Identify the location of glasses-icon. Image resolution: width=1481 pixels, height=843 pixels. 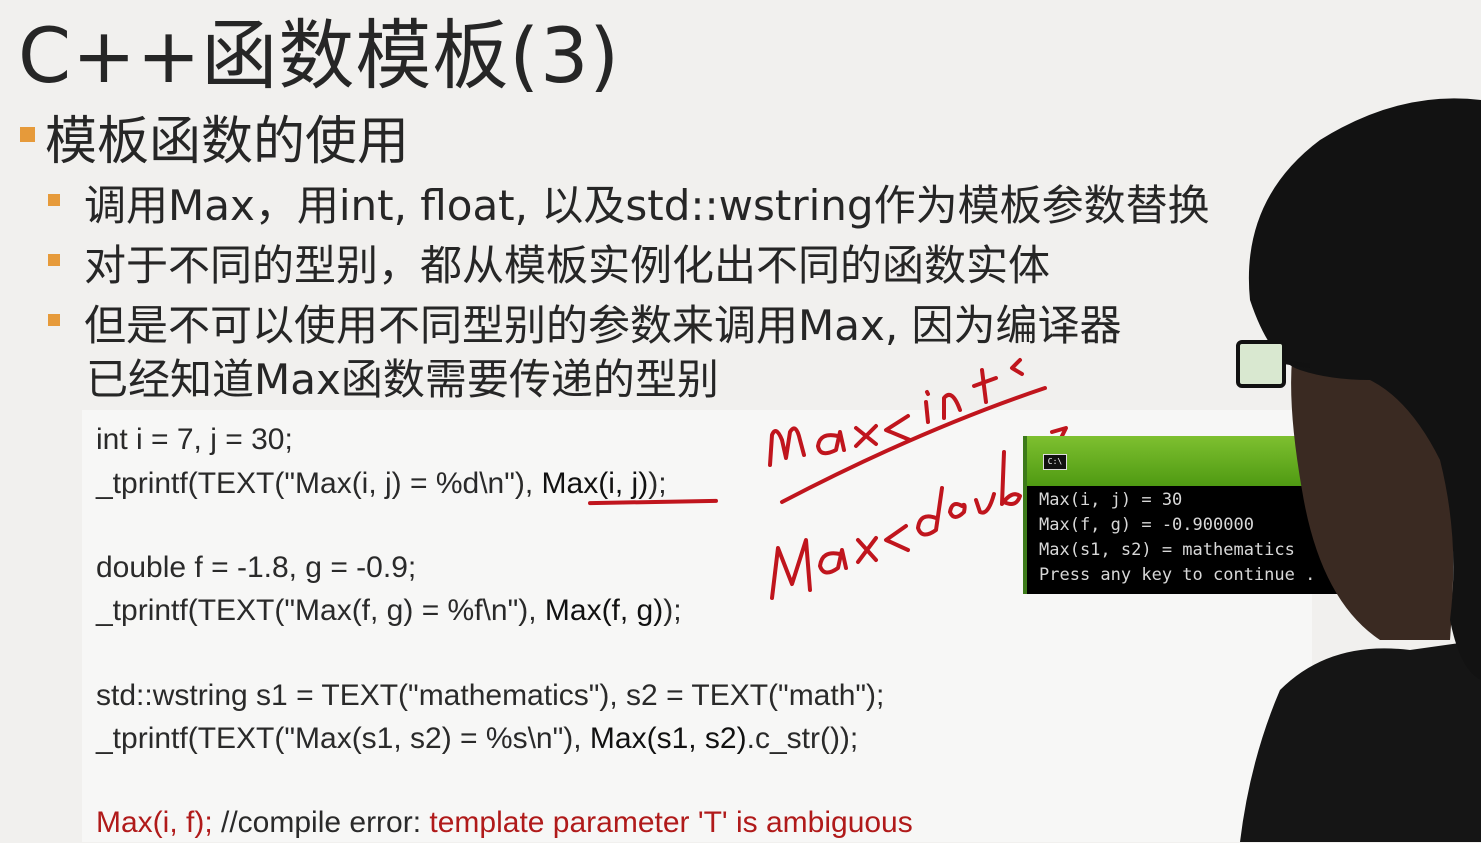
(1261, 364).